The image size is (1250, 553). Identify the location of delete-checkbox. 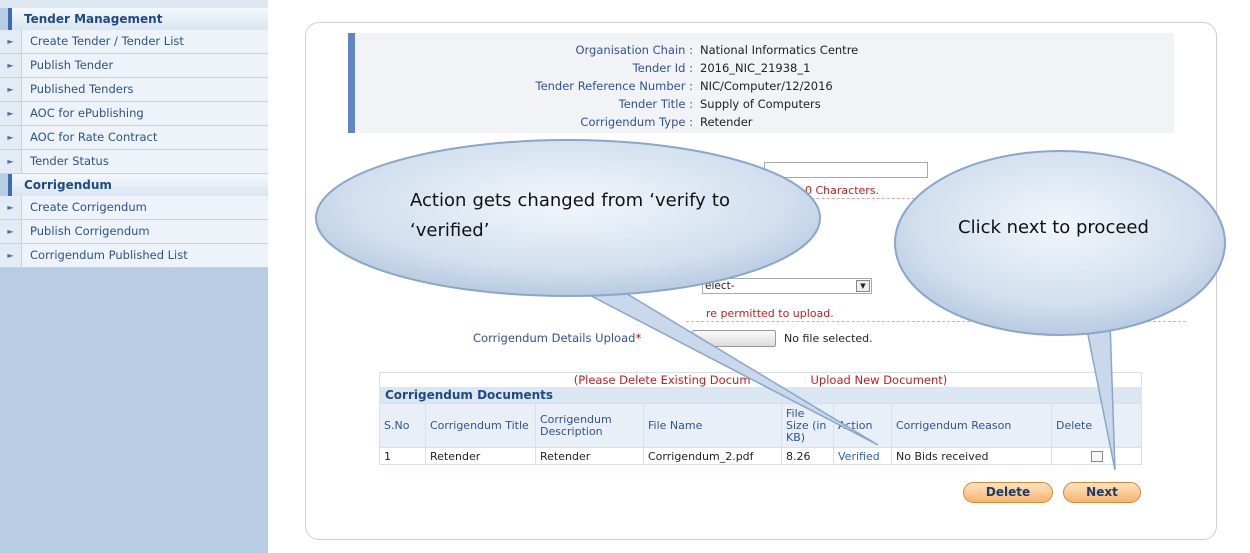
(1096, 456).